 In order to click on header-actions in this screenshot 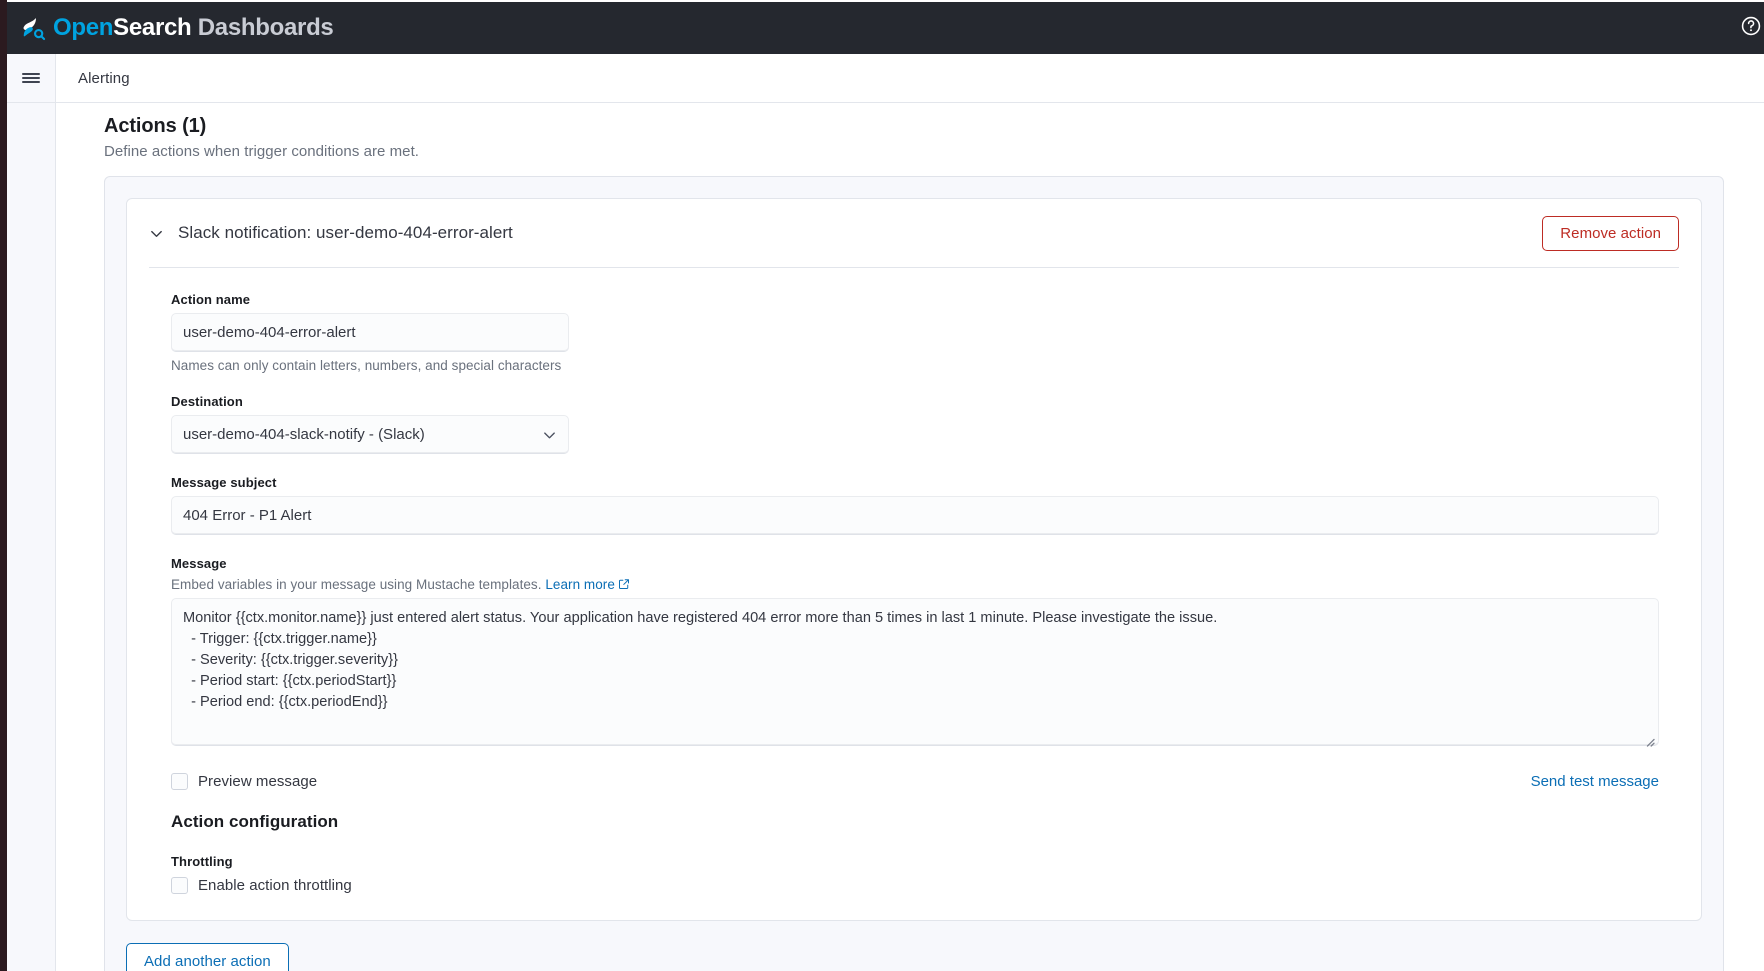, I will do `click(1751, 28)`.